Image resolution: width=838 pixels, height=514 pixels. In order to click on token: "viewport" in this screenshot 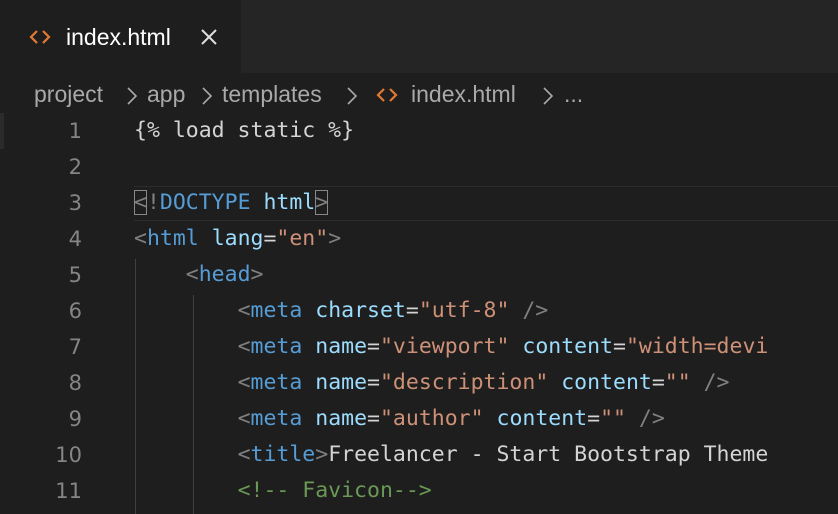, I will do `click(444, 346)`.